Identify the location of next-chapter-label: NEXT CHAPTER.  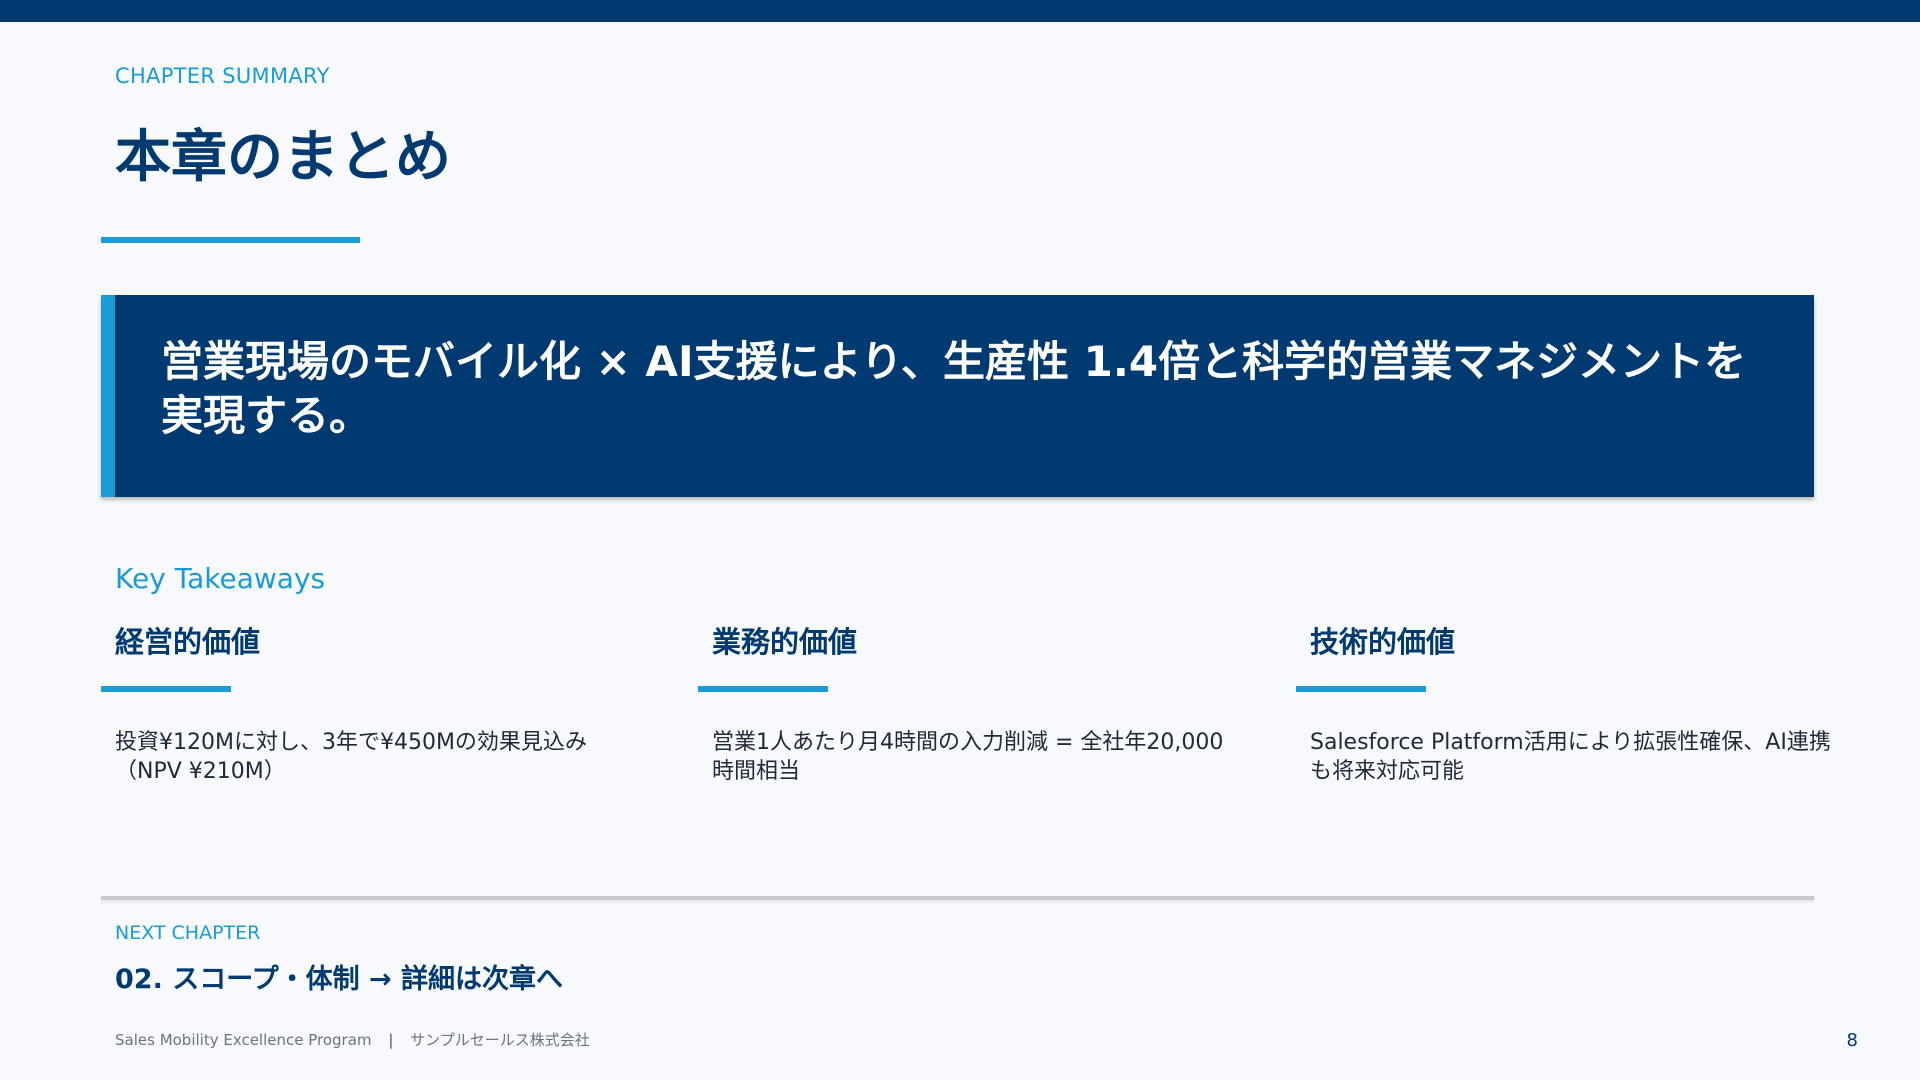
(188, 933).